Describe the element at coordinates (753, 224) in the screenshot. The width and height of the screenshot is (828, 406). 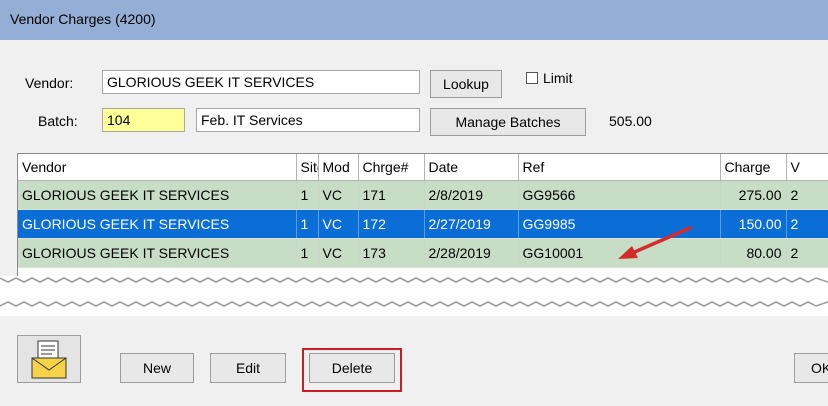
I see `cell-charge: 150.00` at that location.